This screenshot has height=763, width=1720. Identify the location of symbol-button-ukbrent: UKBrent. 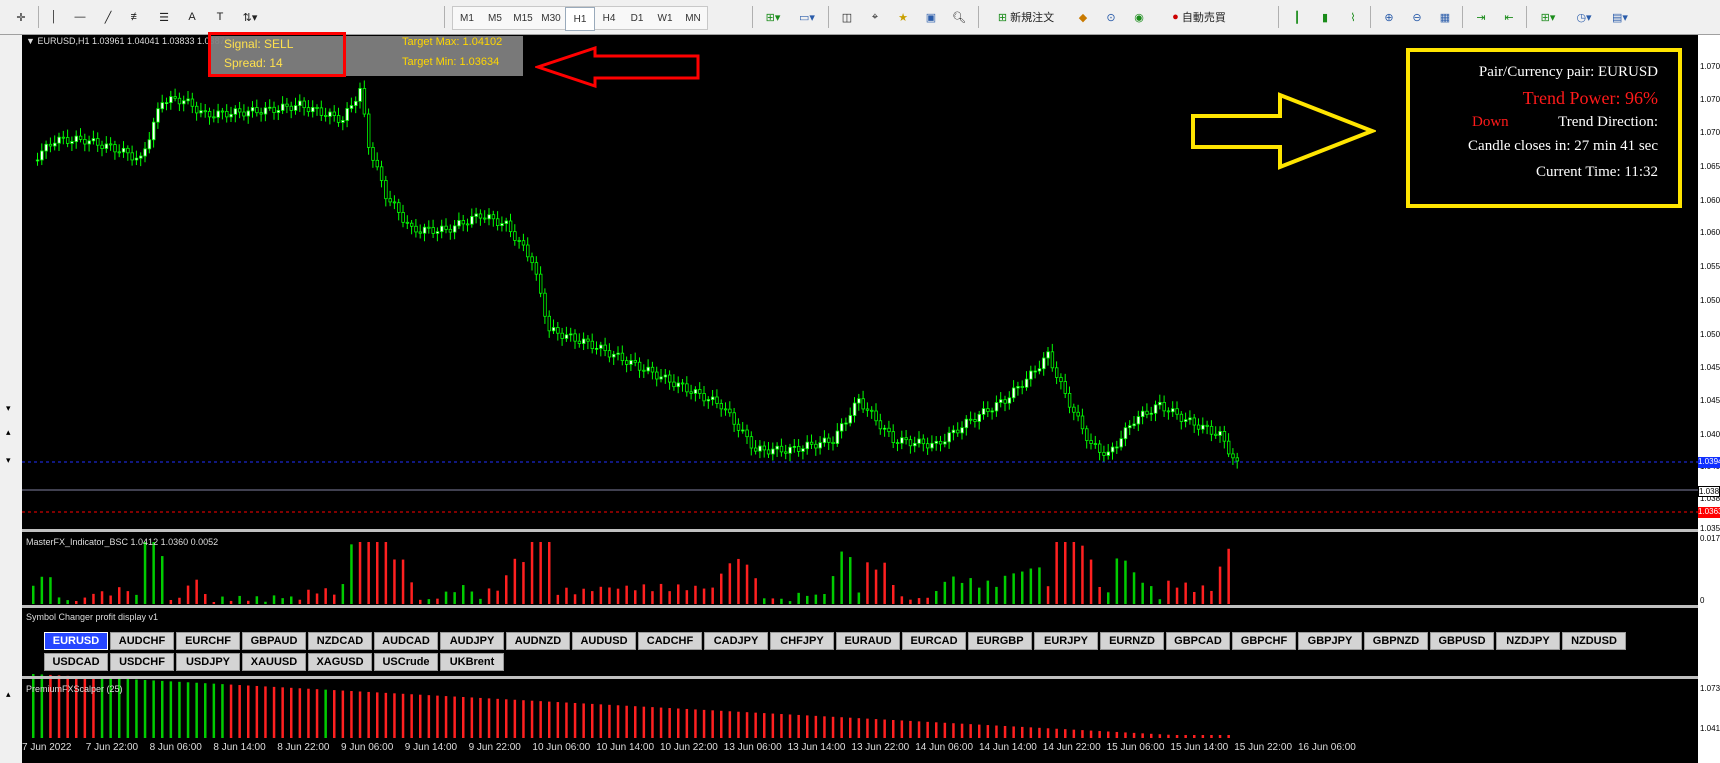
(472, 662).